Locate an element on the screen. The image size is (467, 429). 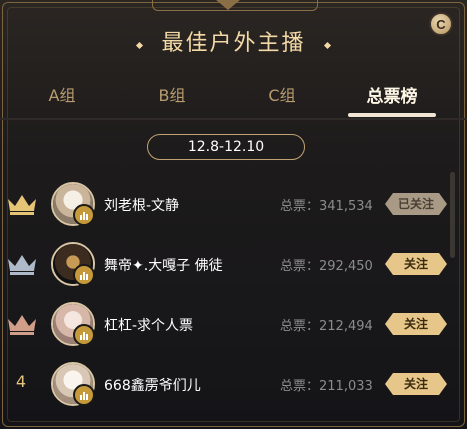
tab-c-group: C组 is located at coordinates (282, 94).